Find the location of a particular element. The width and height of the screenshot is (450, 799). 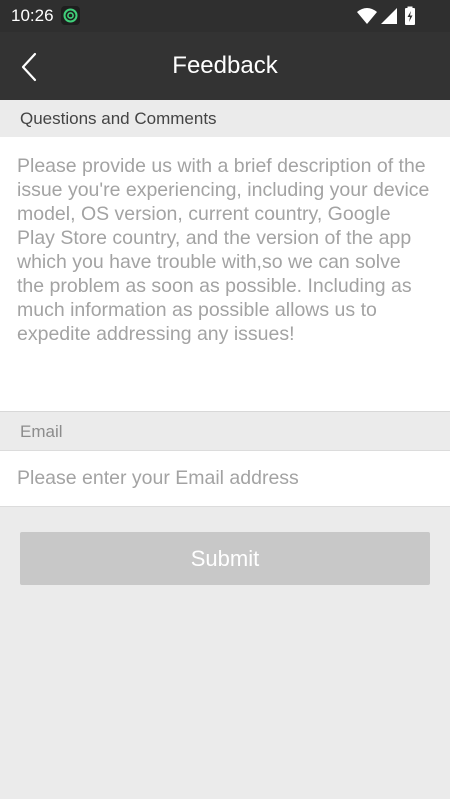

app-bar: Feedback is located at coordinates (225, 66).